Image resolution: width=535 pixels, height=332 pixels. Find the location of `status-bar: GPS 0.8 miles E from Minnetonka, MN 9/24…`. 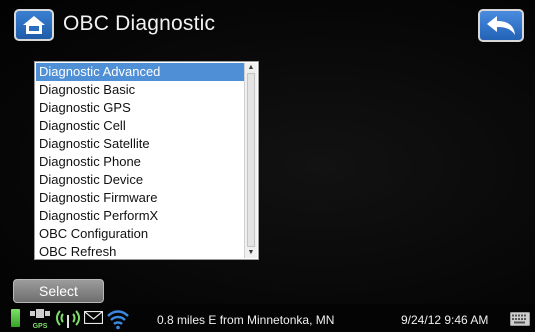

status-bar: GPS 0.8 miles E from Minnetonka, MN 9/24… is located at coordinates (267, 318).